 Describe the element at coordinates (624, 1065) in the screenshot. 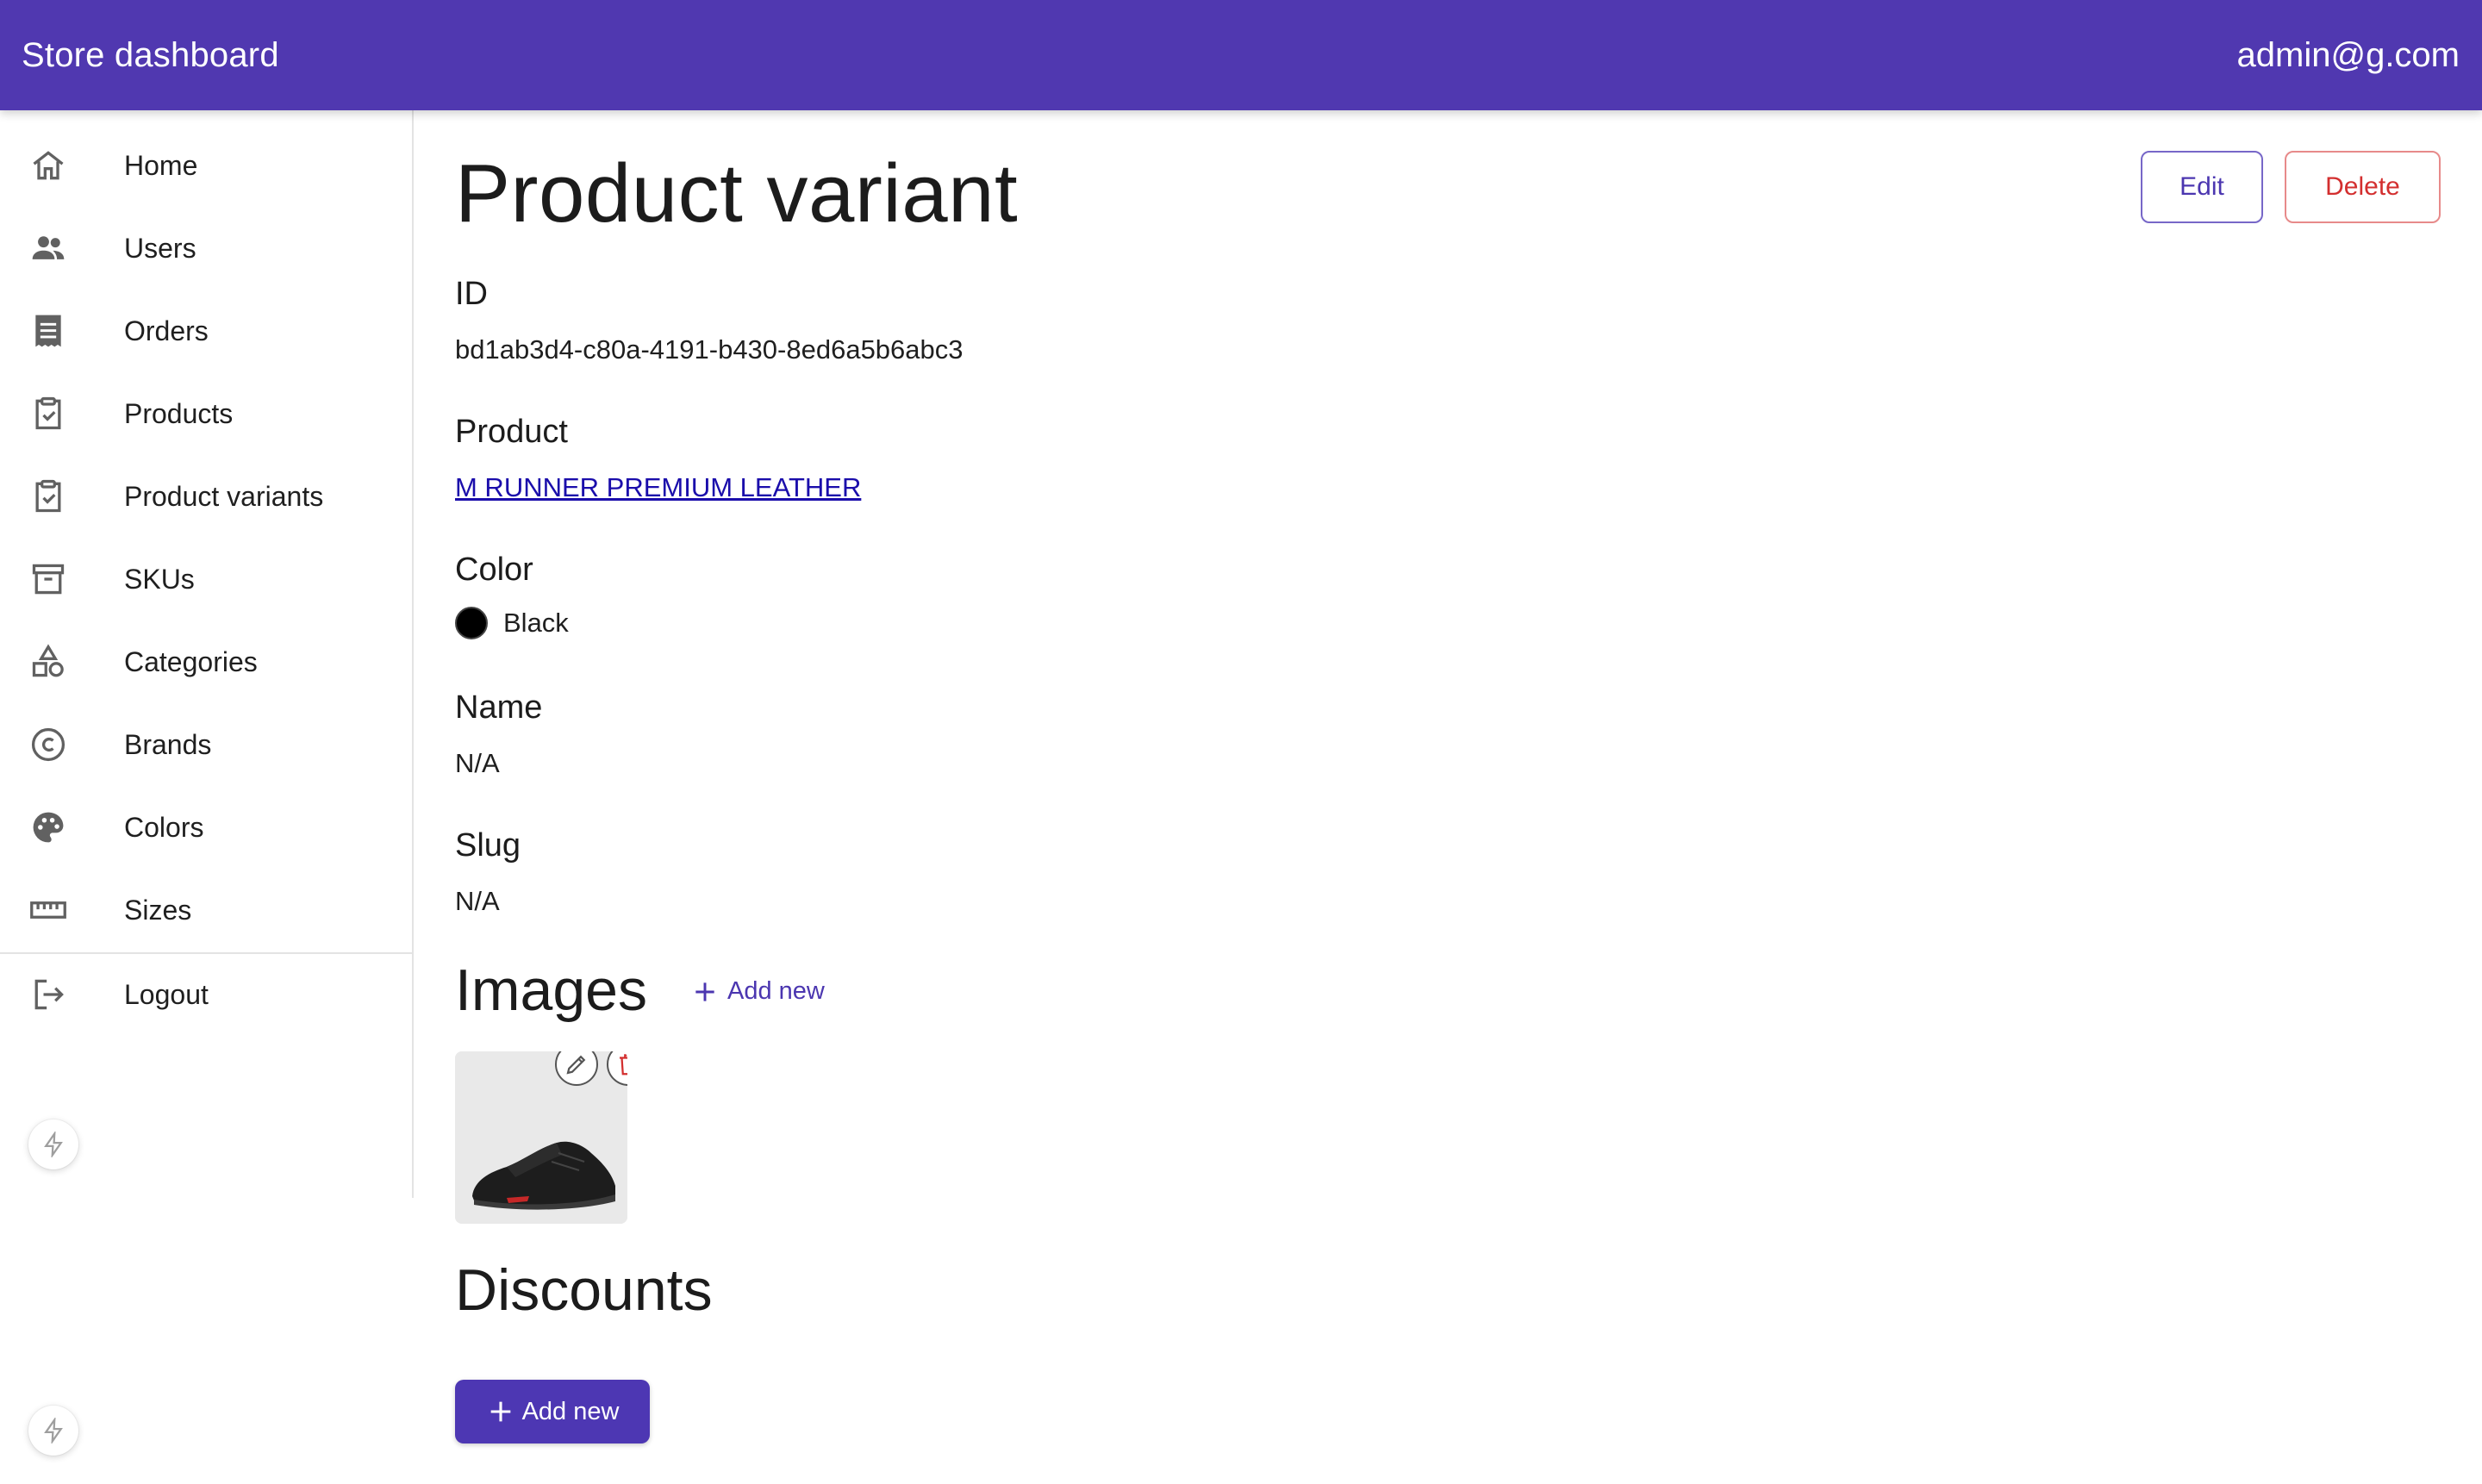

I see `trash-icon` at that location.